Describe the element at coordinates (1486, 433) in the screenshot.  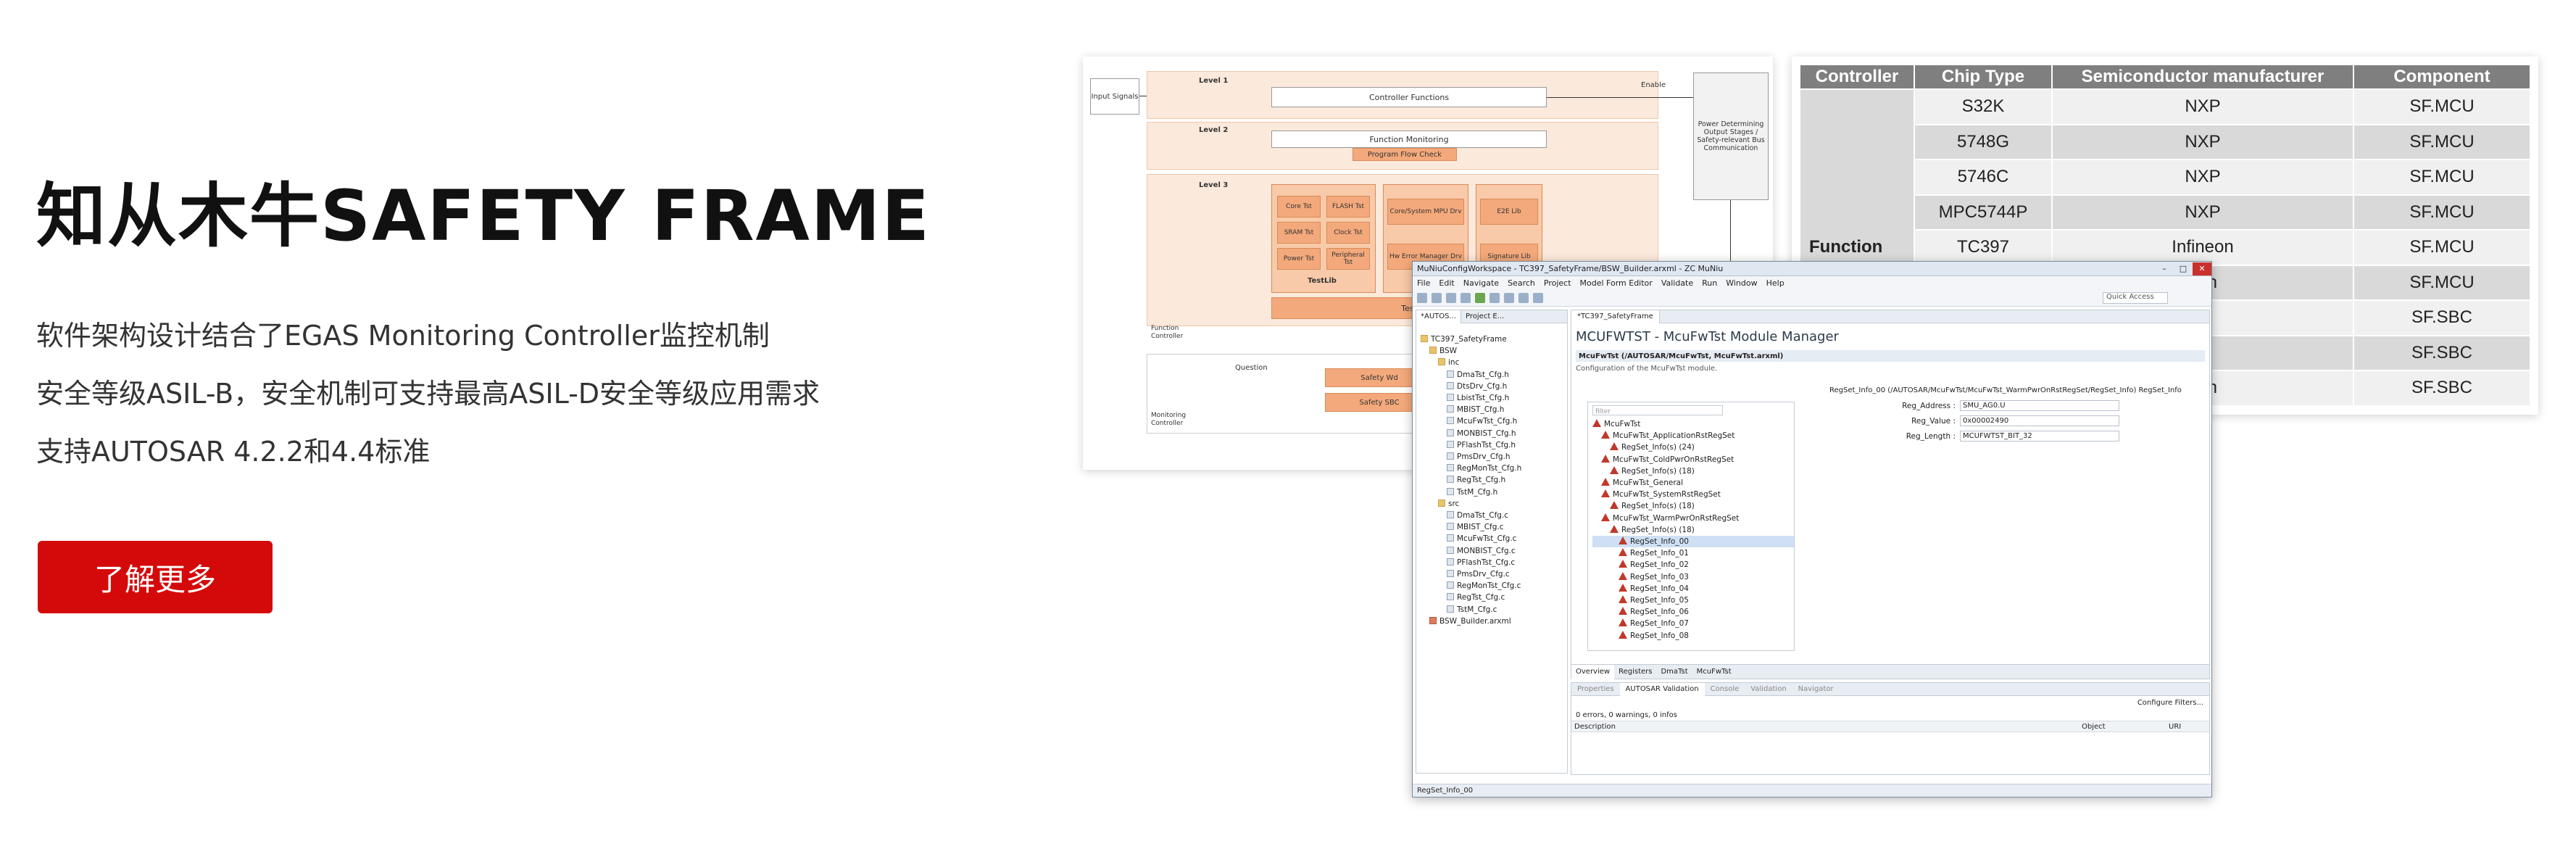
I see `tree-item-label: MONBIST_Cfg.h` at that location.